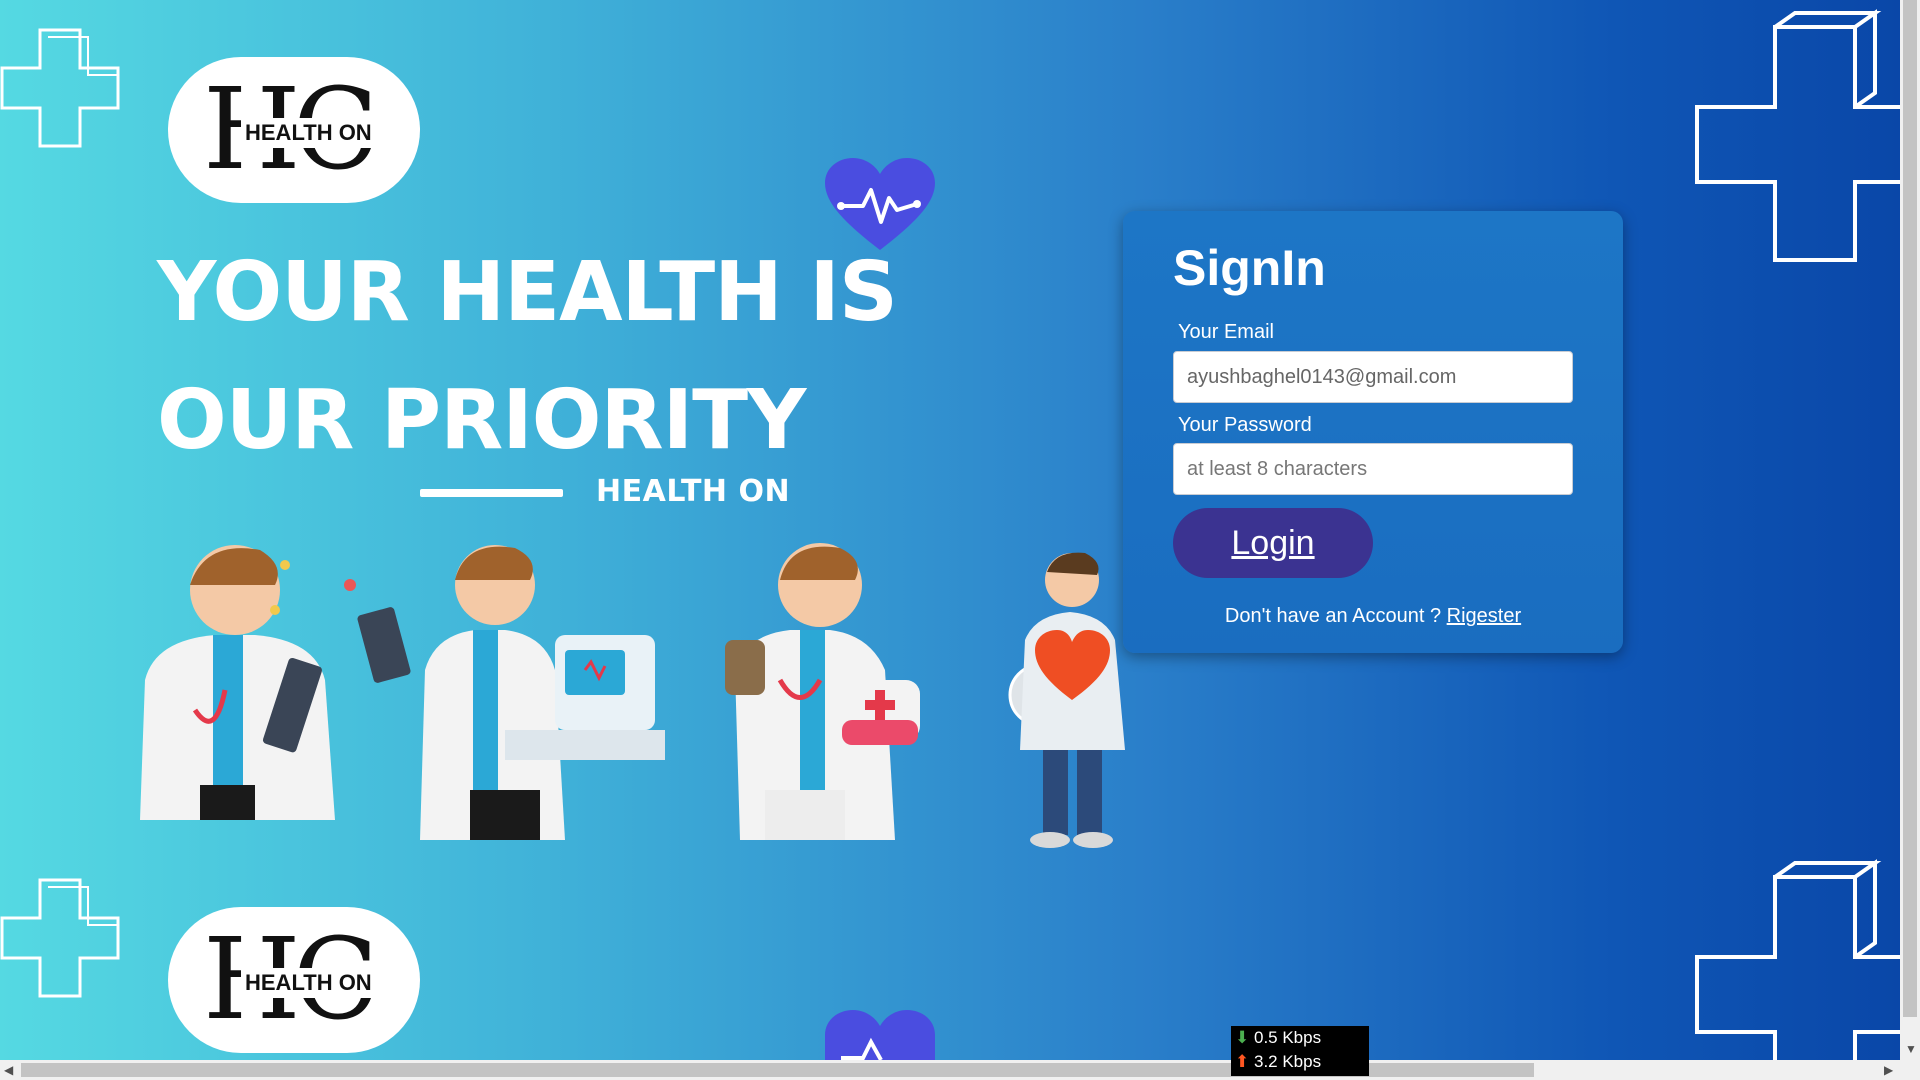 This screenshot has height=1080, width=1920. Describe the element at coordinates (1245, 425) in the screenshot. I see `password-label: Your Password` at that location.